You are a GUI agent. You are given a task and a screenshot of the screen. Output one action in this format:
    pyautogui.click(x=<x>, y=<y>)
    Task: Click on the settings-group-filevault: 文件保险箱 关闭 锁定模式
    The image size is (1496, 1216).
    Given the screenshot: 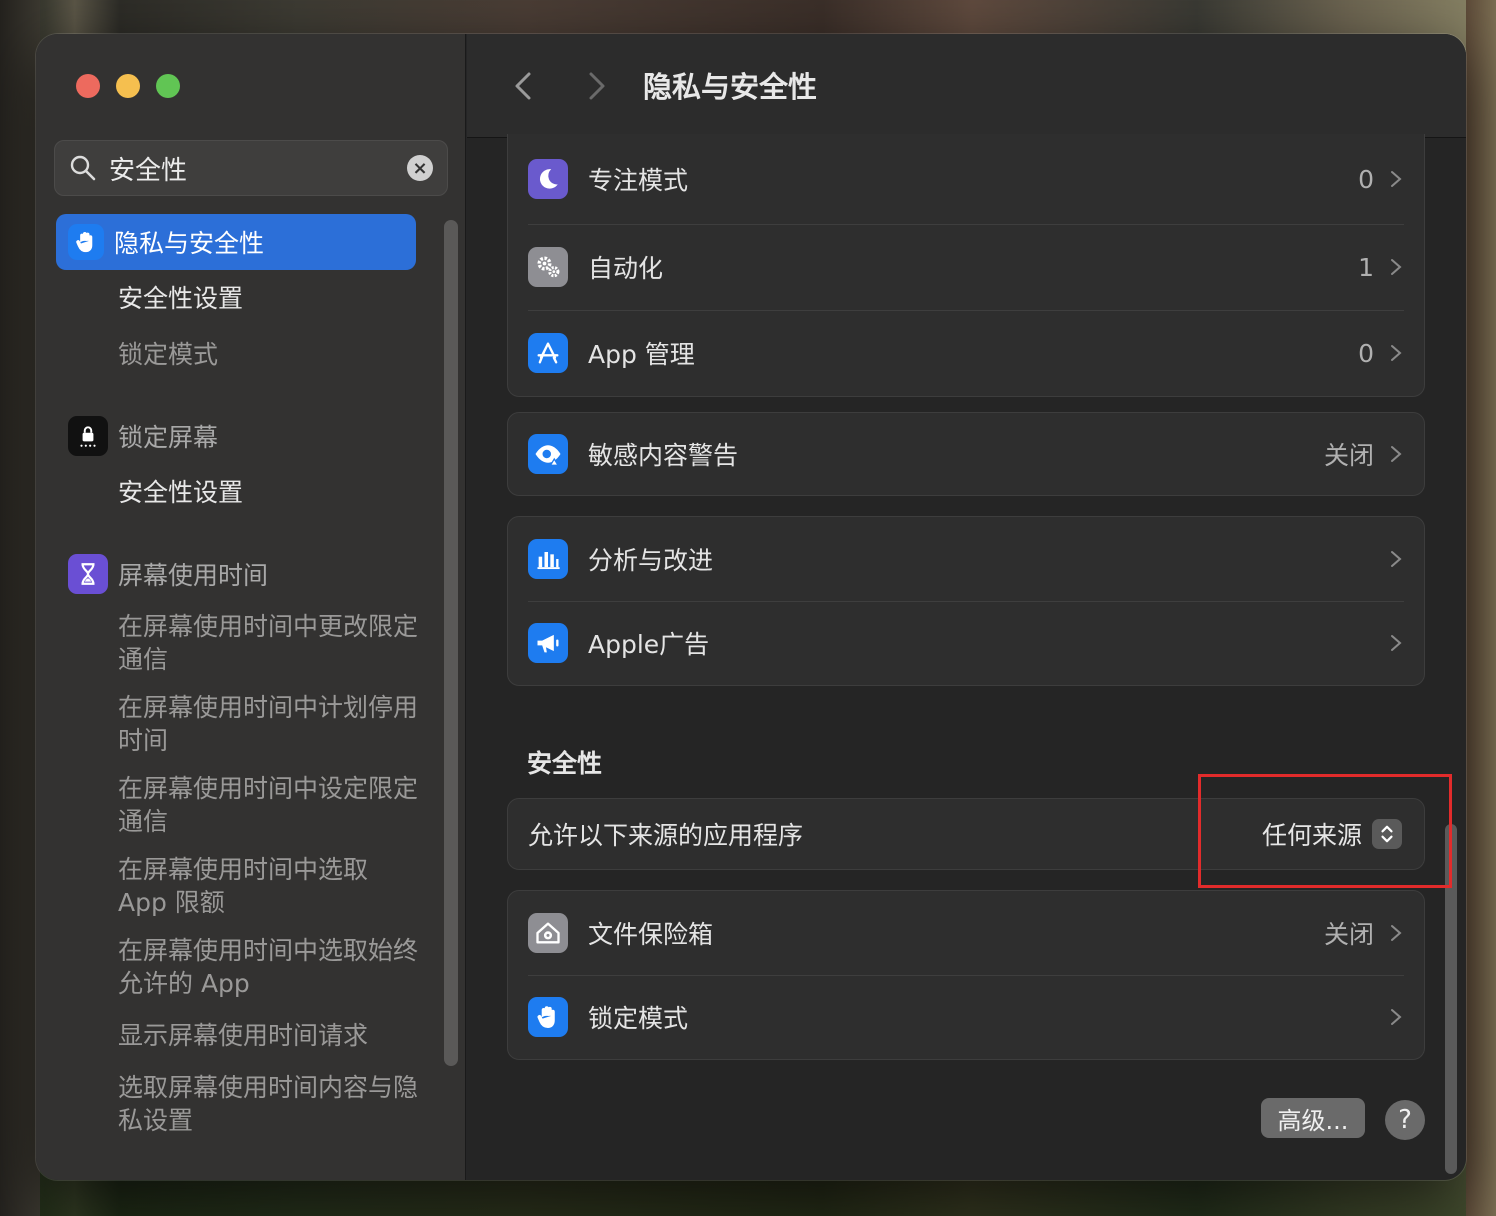 What is the action you would take?
    pyautogui.click(x=966, y=975)
    